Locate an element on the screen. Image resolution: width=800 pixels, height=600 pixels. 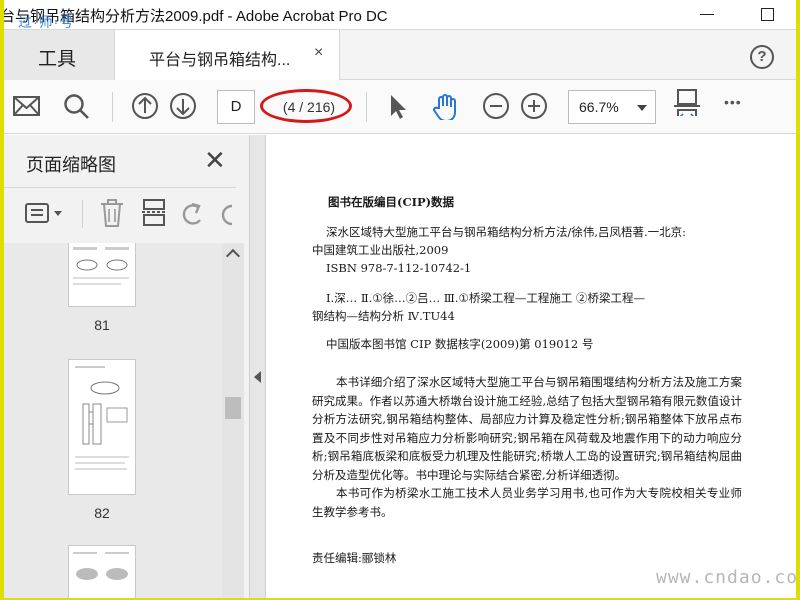
hand-tool-icon is located at coordinates (446, 106).